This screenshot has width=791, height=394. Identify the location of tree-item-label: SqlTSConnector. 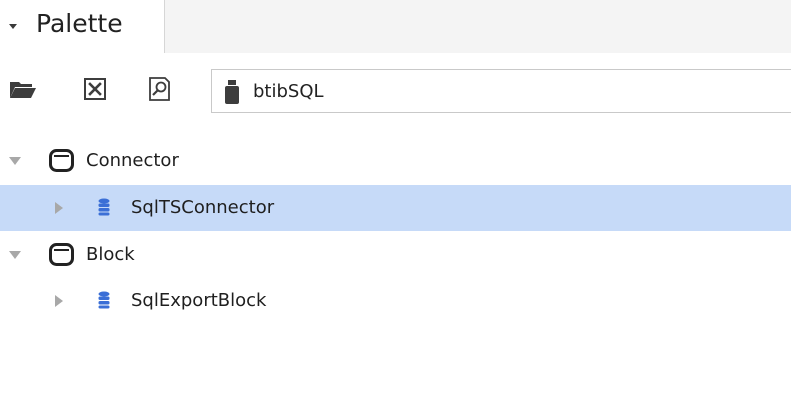
(203, 207).